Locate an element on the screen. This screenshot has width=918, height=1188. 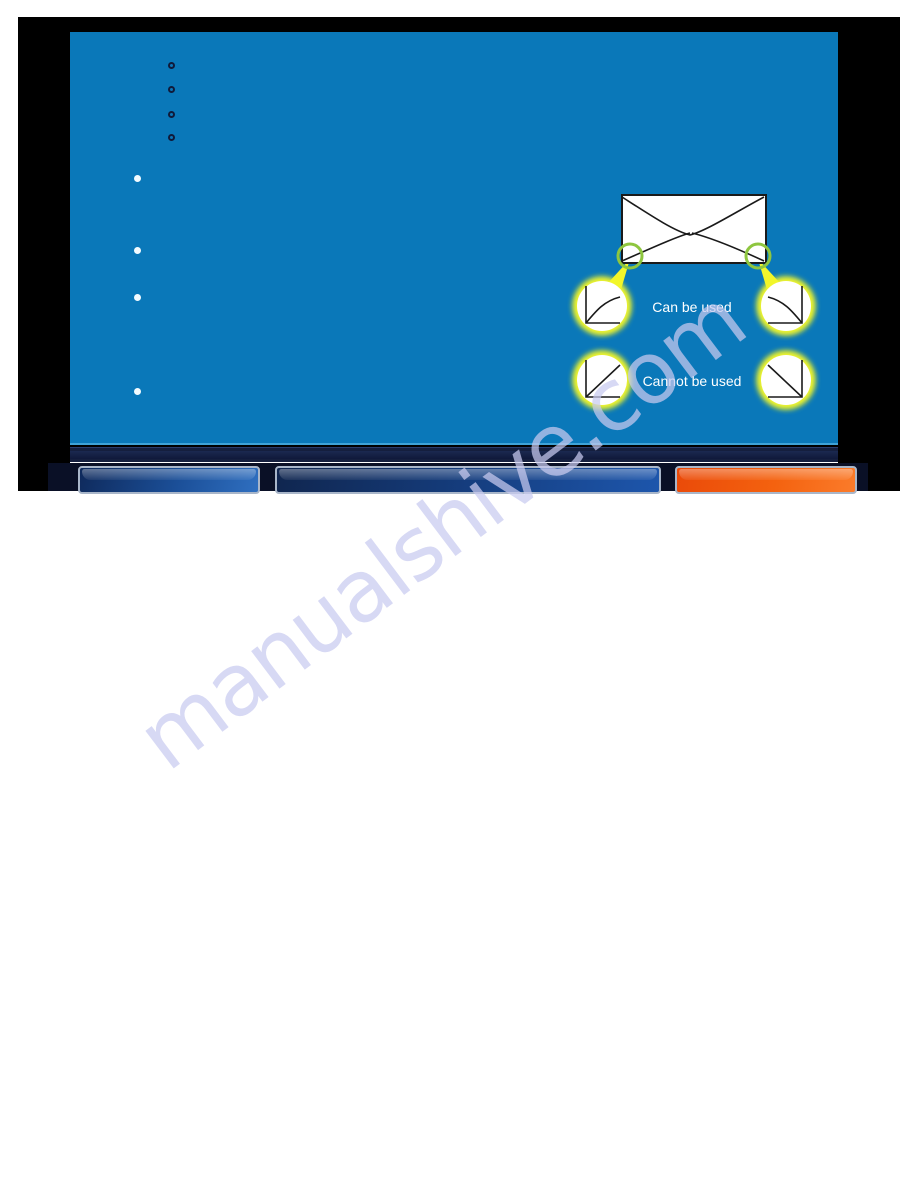
slide-footer-band-gloss is located at coordinates (454, 455).